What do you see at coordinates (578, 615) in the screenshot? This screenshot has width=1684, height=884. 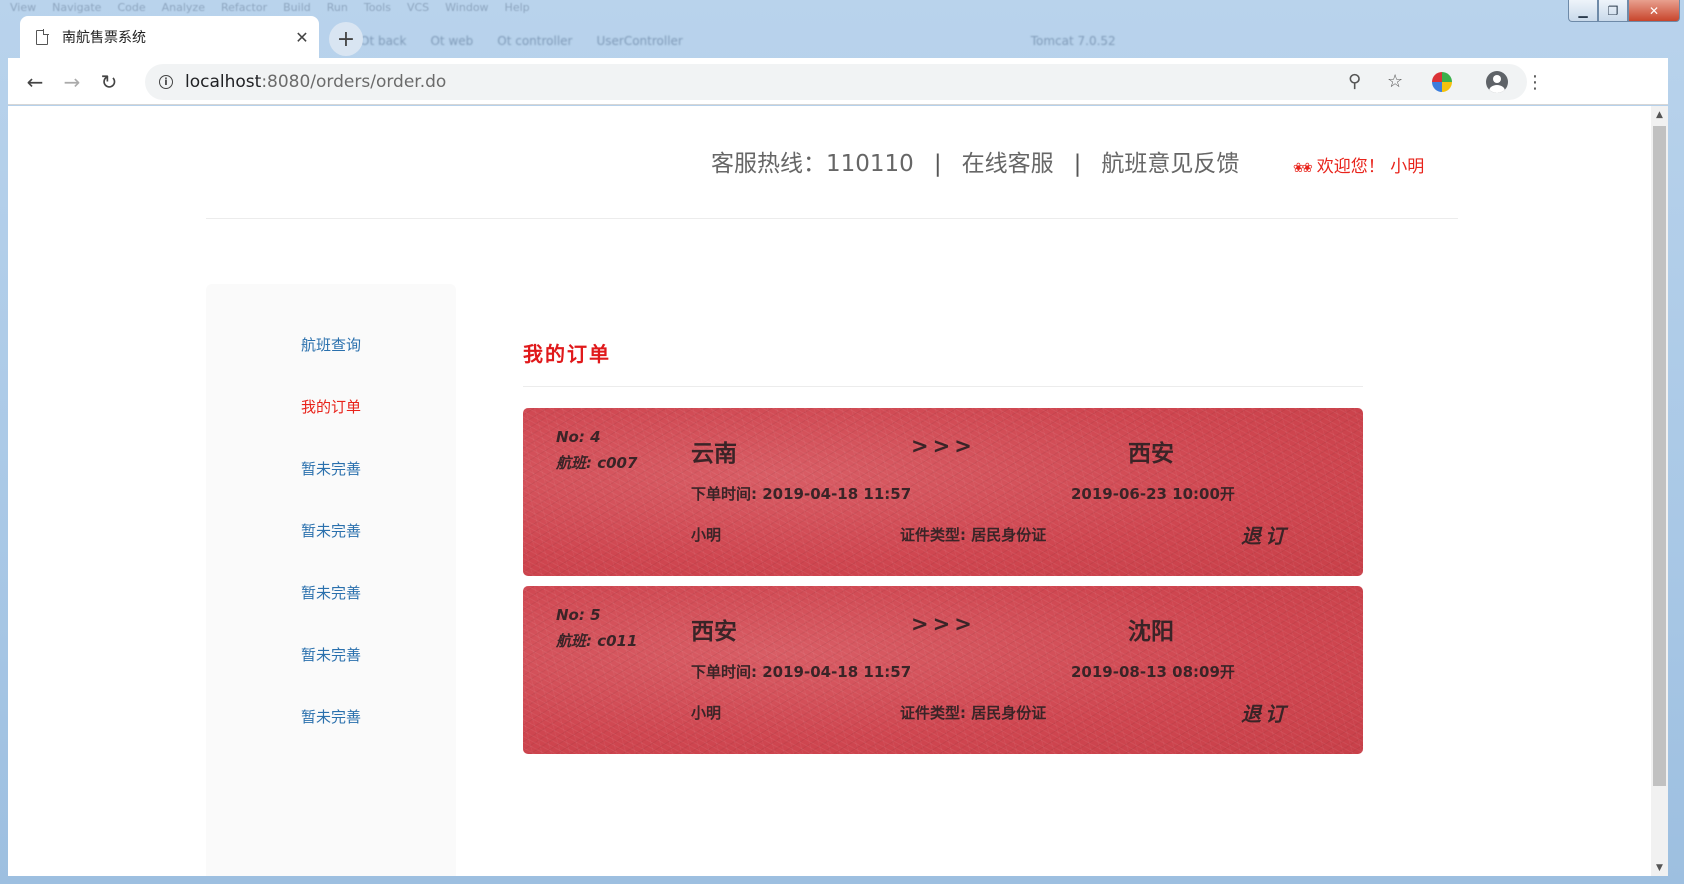 I see `order-number: No: 5` at bounding box center [578, 615].